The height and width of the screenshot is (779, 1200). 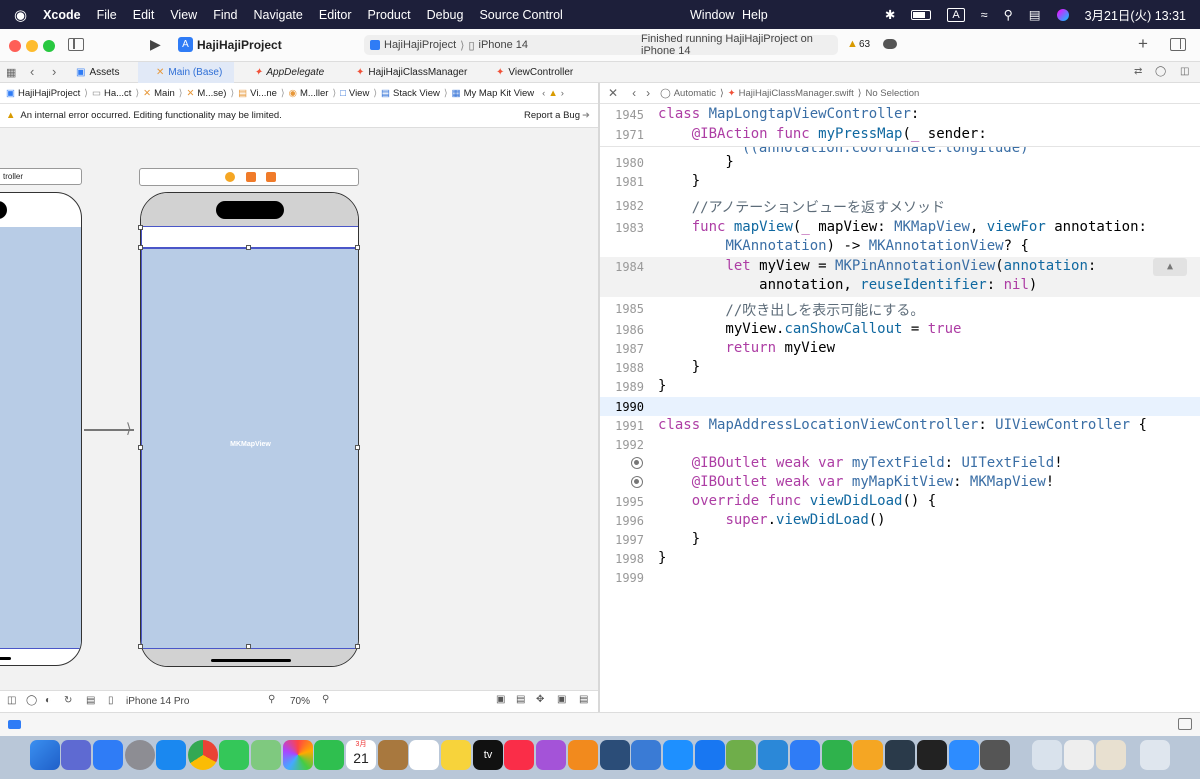 What do you see at coordinates (1111, 755) in the screenshot?
I see `dictionary-icon` at bounding box center [1111, 755].